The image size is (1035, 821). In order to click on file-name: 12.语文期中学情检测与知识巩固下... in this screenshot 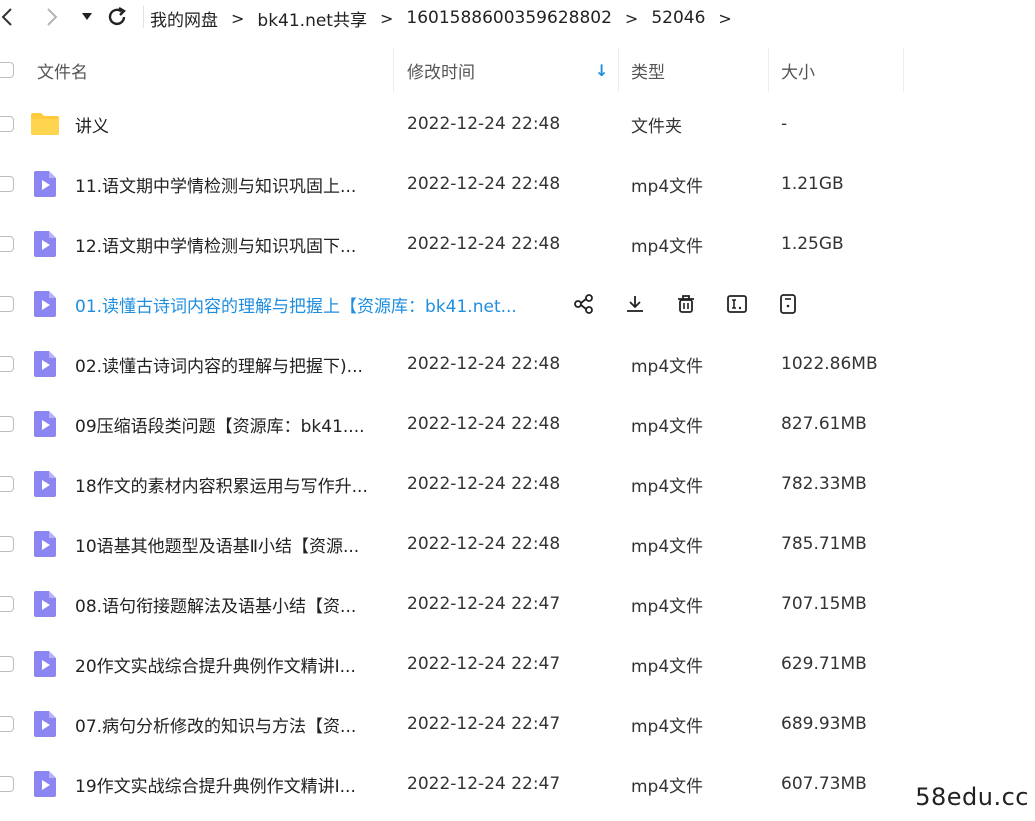, I will do `click(230, 244)`.